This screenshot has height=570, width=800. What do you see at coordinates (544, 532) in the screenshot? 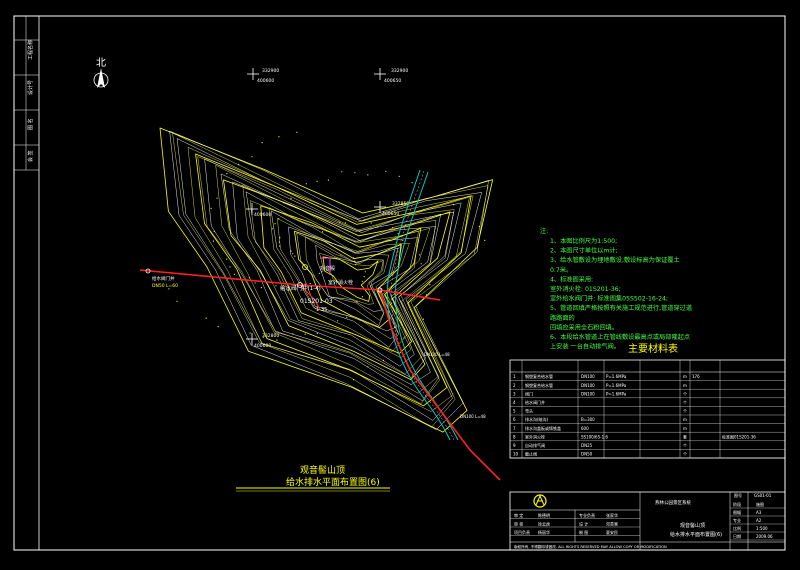
I see `tb-person: 杨丽华` at bounding box center [544, 532].